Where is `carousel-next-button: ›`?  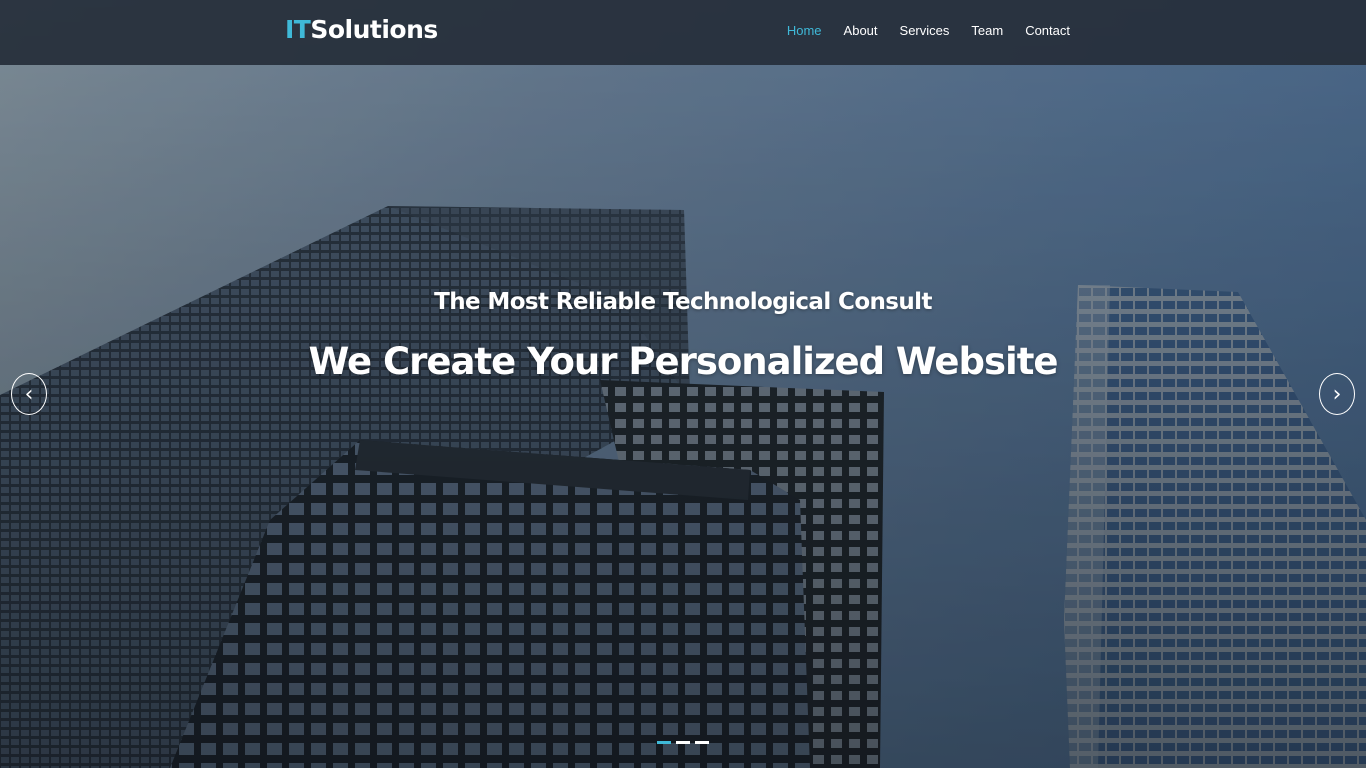
carousel-next-button: › is located at coordinates (1337, 394).